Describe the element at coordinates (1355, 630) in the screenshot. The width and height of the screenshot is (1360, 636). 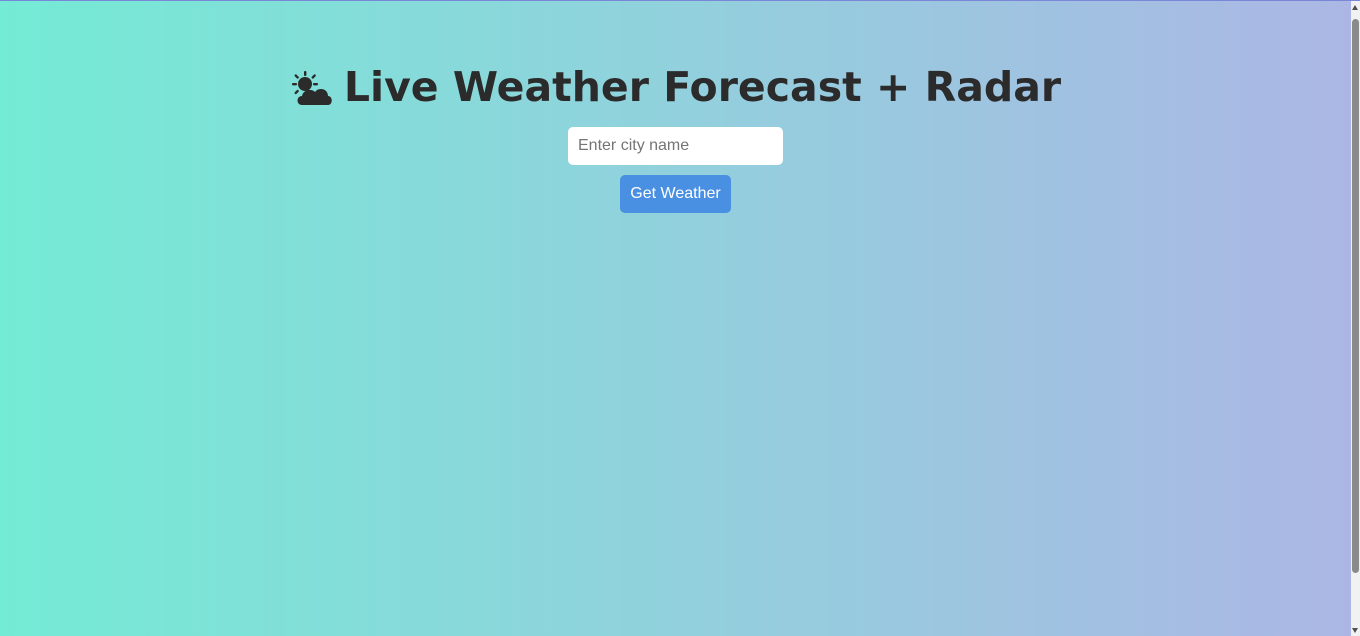
I see `scroll-down-arrow-icon` at that location.